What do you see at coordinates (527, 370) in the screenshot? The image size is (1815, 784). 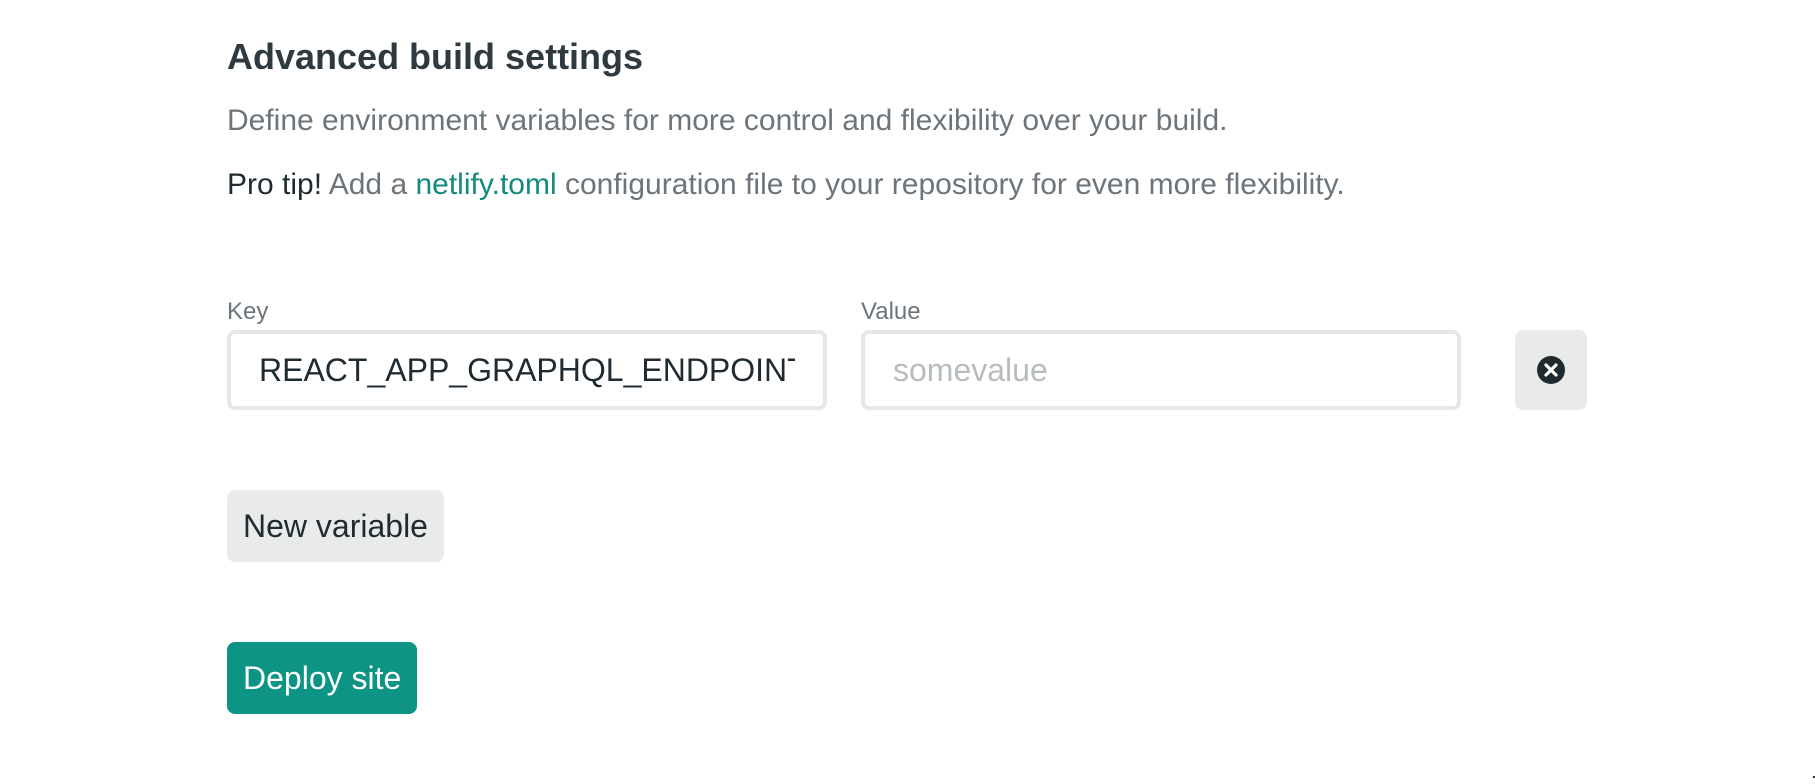 I see `key-input` at bounding box center [527, 370].